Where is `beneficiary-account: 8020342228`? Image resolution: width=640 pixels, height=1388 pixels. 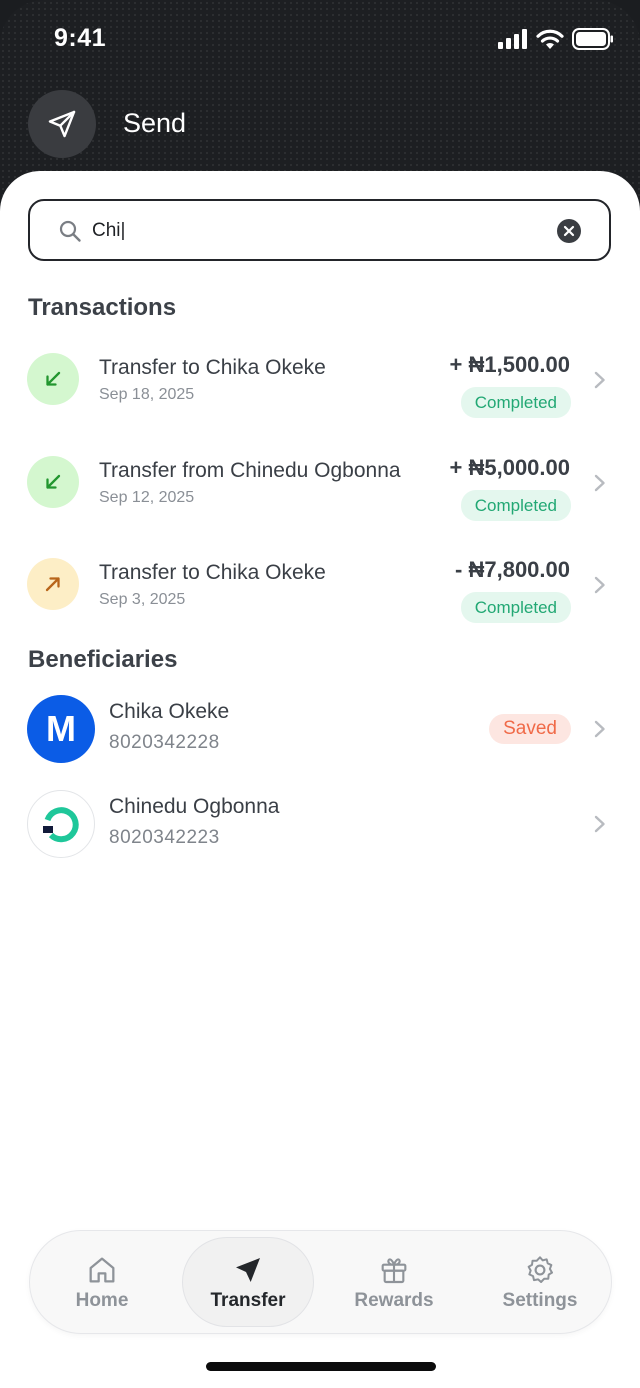 beneficiary-account: 8020342228 is located at coordinates (164, 742).